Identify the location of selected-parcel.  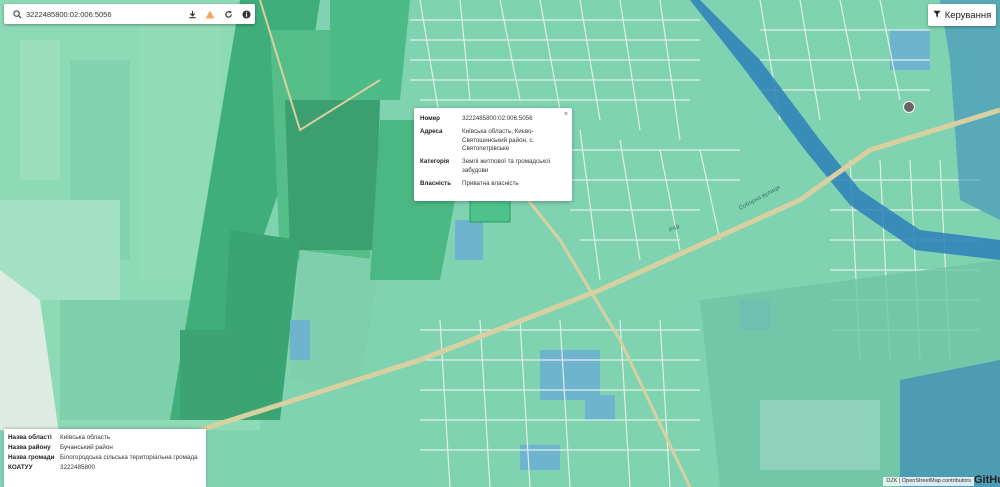
(490, 211).